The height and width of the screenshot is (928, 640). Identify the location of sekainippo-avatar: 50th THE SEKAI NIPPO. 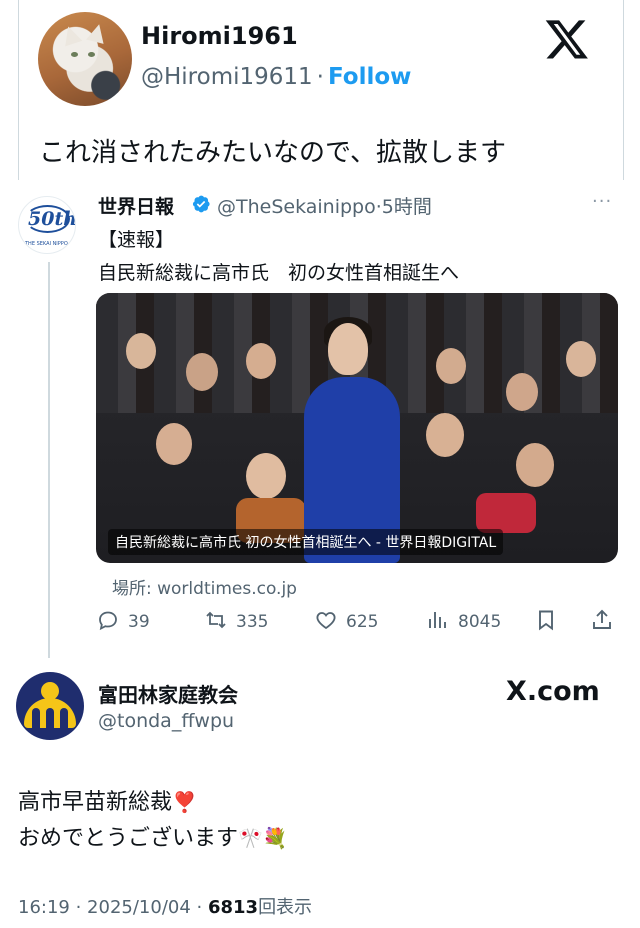
(47, 225).